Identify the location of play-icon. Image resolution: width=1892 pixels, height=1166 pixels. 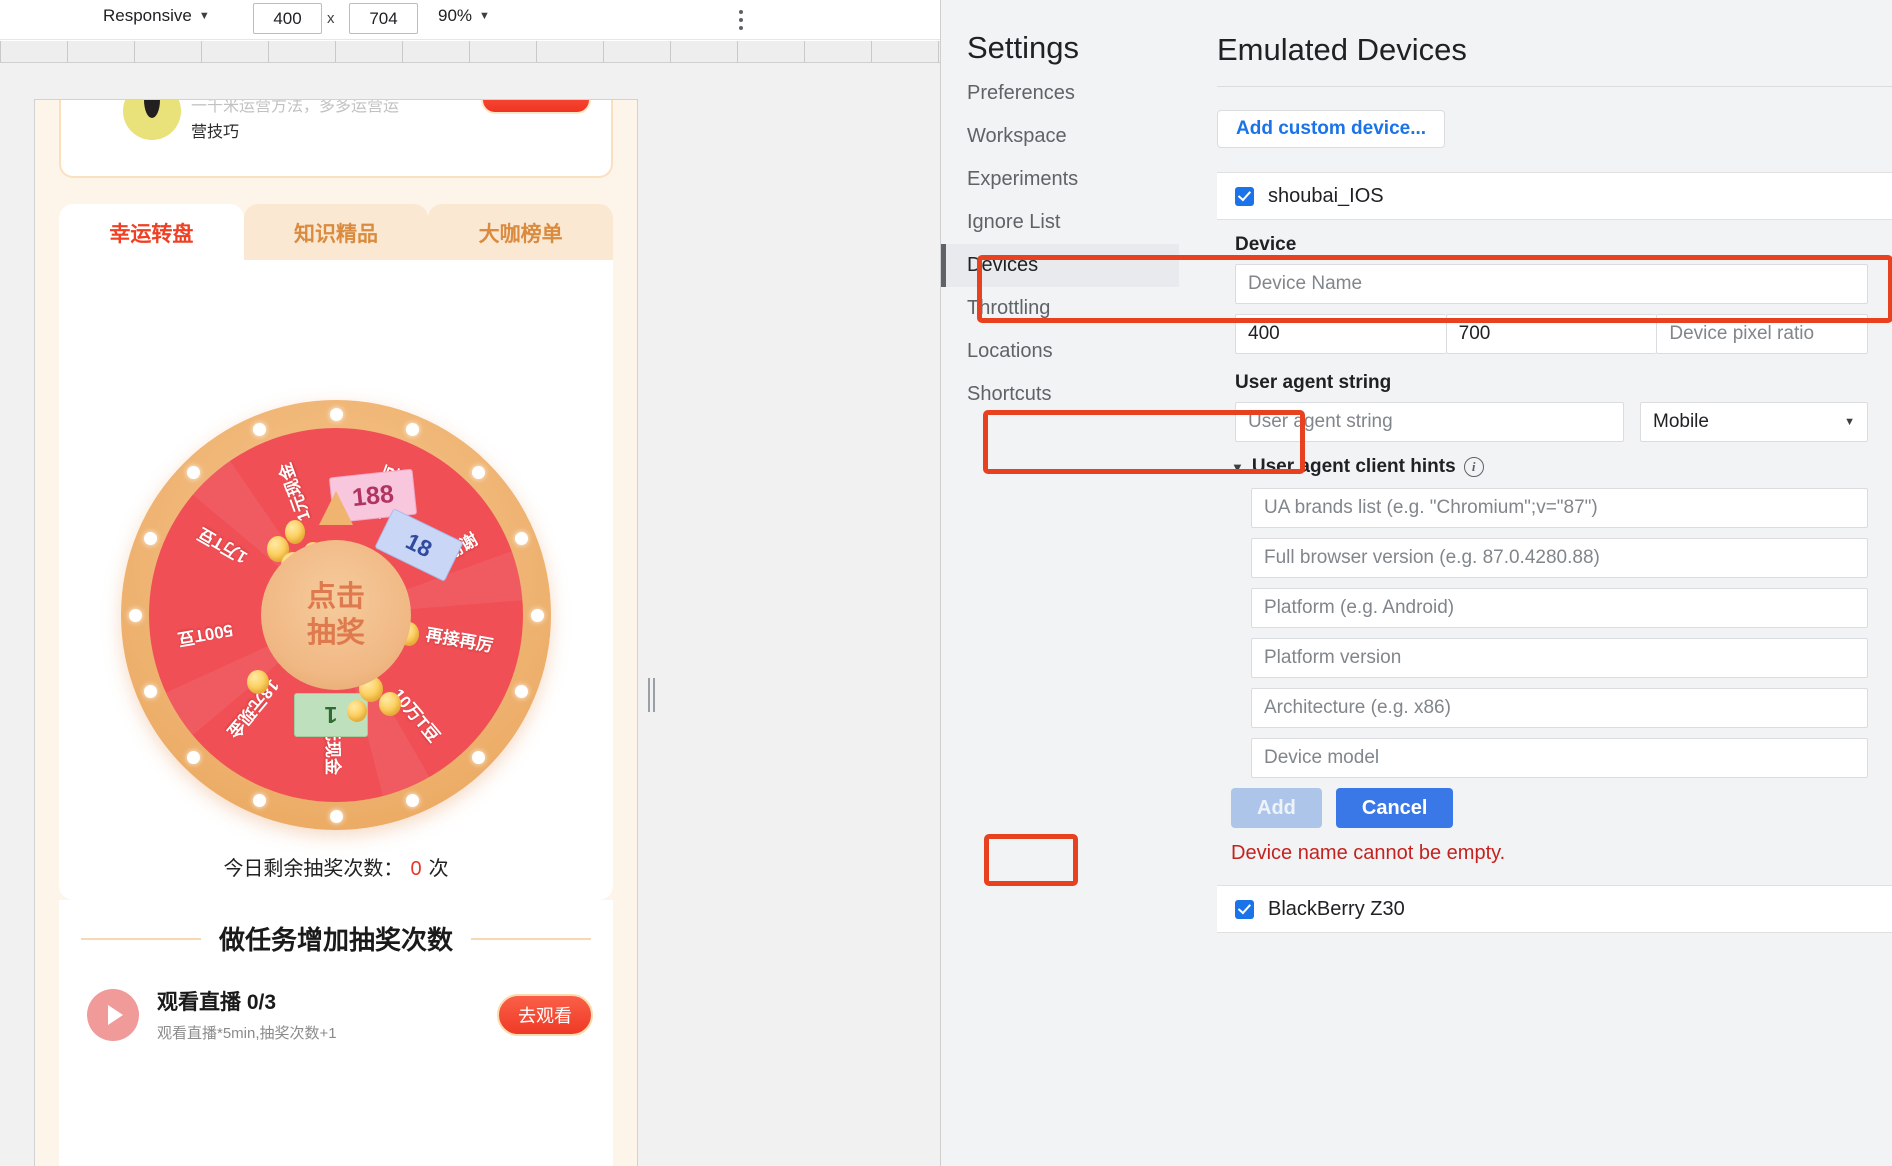
(113, 1014).